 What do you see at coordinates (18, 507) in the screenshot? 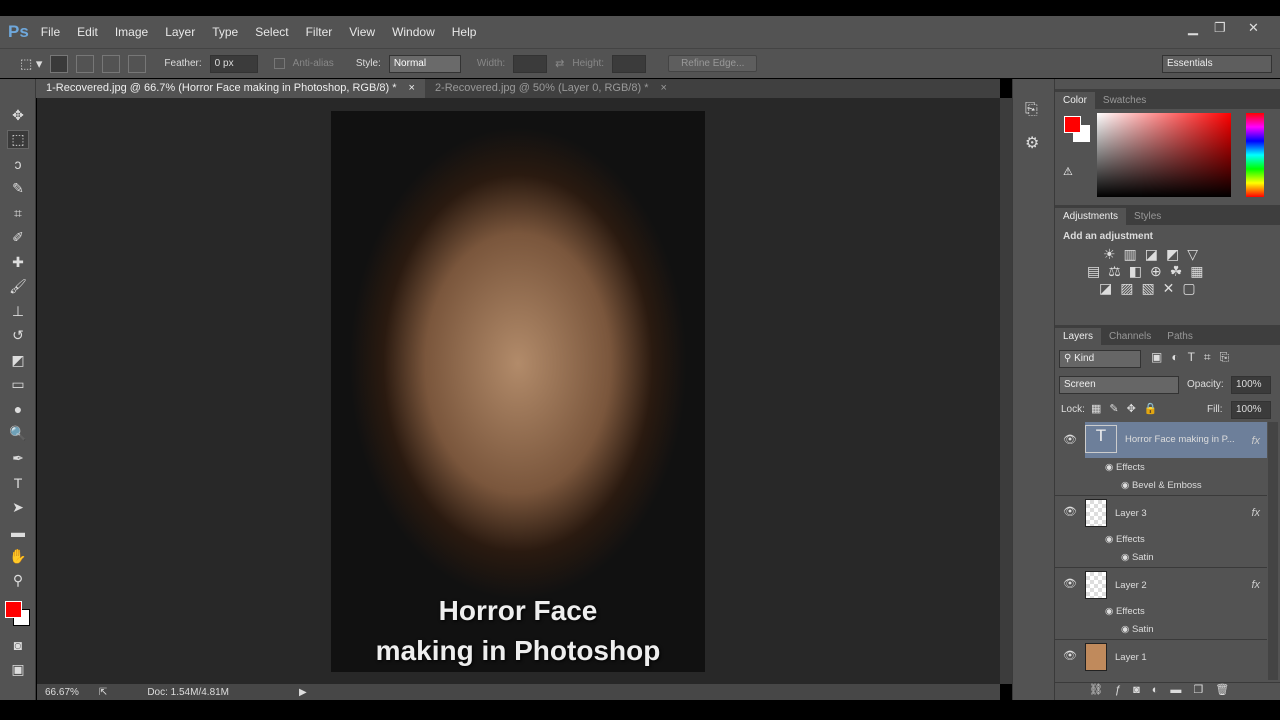
I see `path-select-tool-icon: ➤` at bounding box center [18, 507].